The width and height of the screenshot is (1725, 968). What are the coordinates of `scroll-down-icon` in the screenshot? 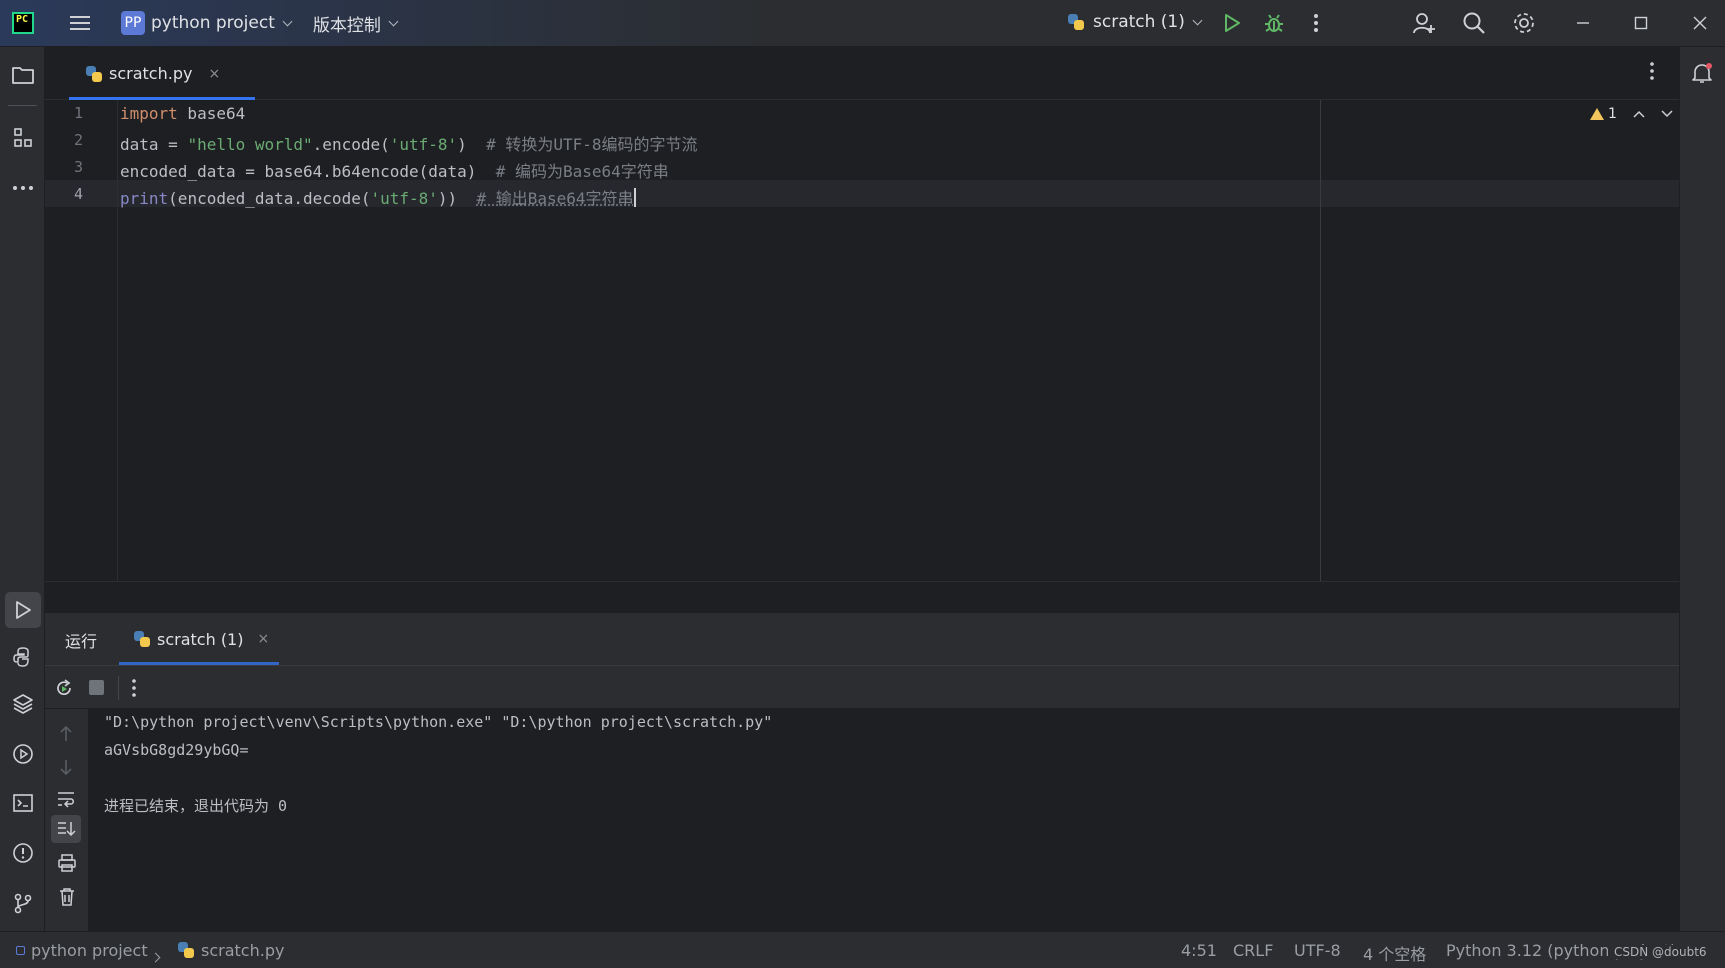 It's located at (66, 769).